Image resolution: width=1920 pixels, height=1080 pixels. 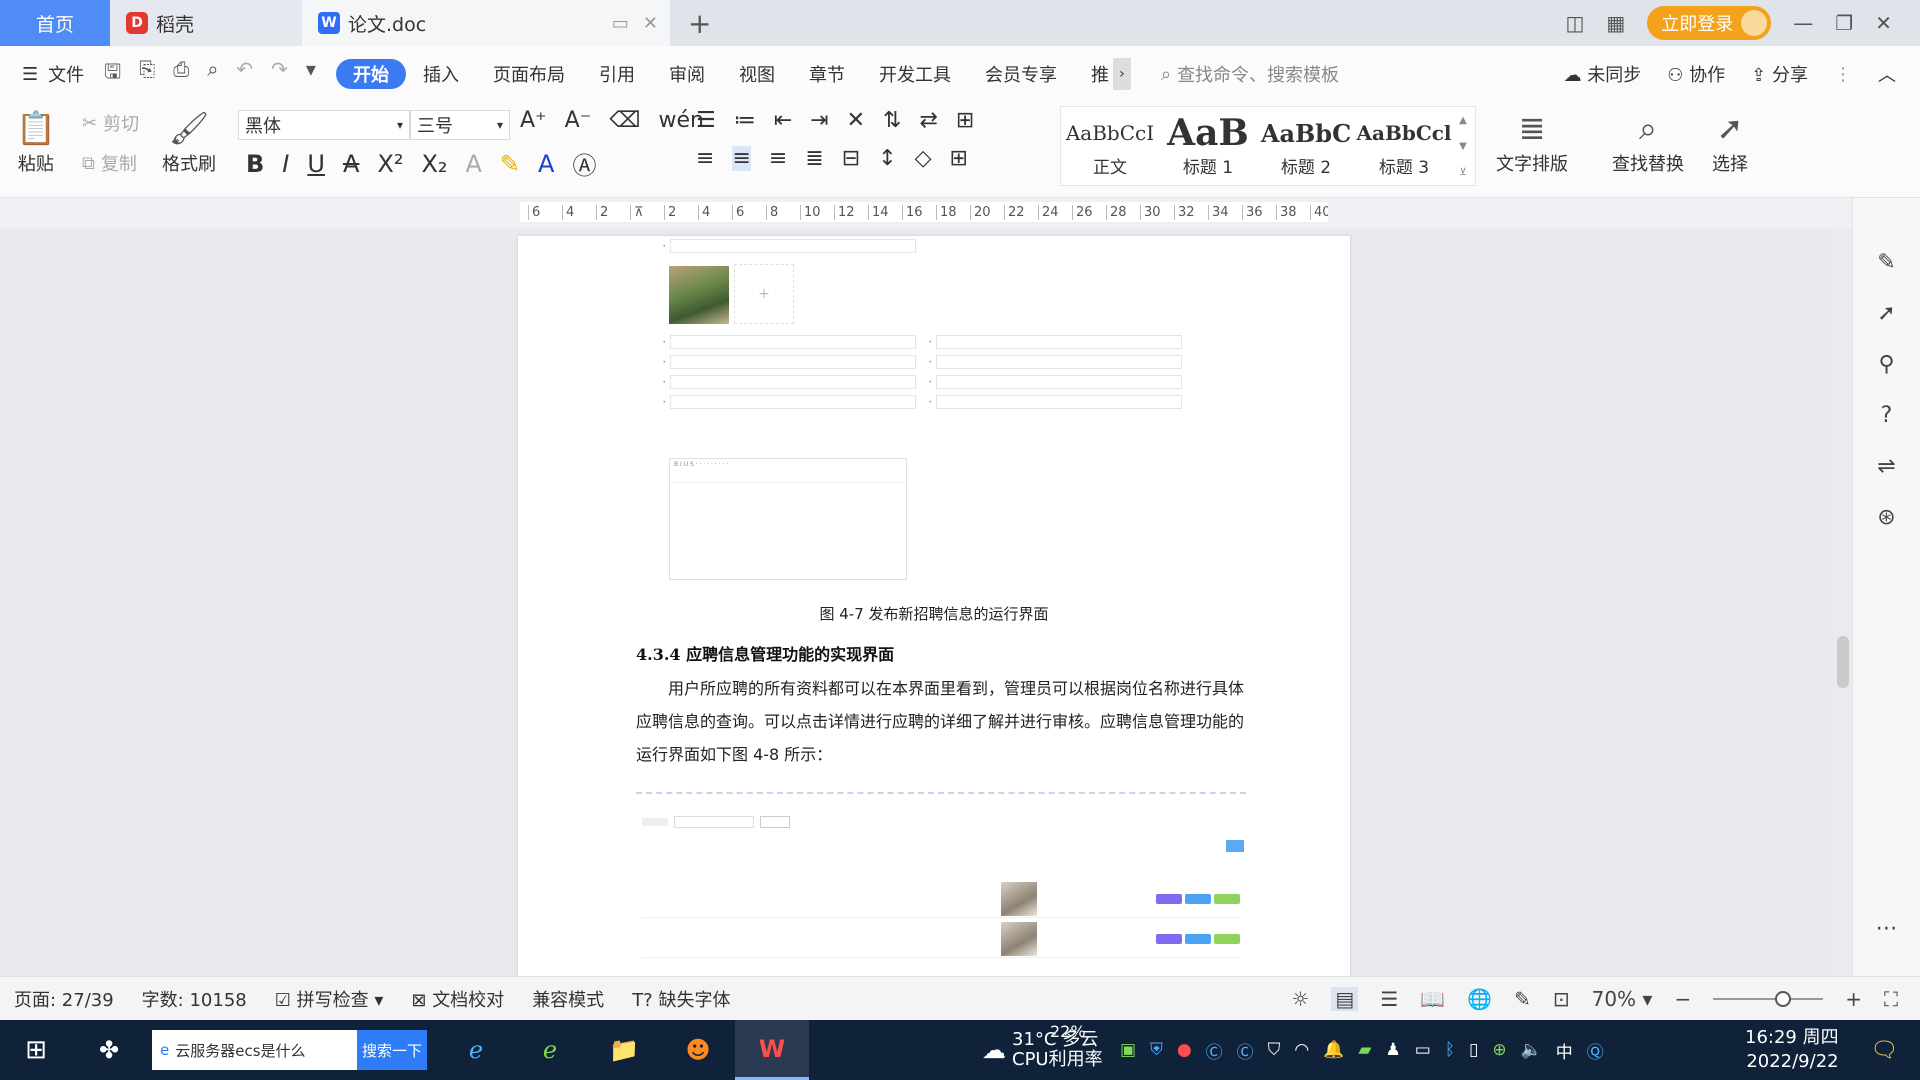 What do you see at coordinates (757, 74) in the screenshot?
I see `menu-view: 视图` at bounding box center [757, 74].